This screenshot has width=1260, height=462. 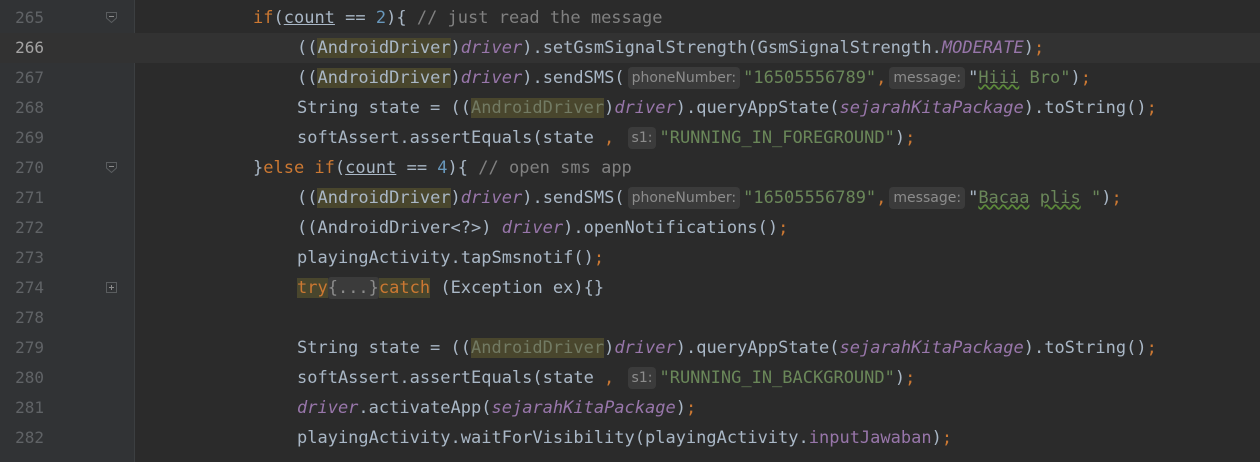 What do you see at coordinates (425, 408) in the screenshot?
I see `code-token: .activateApp(` at bounding box center [425, 408].